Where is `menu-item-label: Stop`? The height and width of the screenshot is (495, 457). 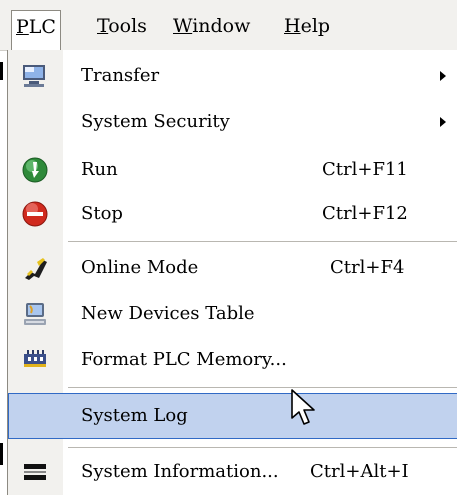
menu-item-label: Stop is located at coordinates (102, 213).